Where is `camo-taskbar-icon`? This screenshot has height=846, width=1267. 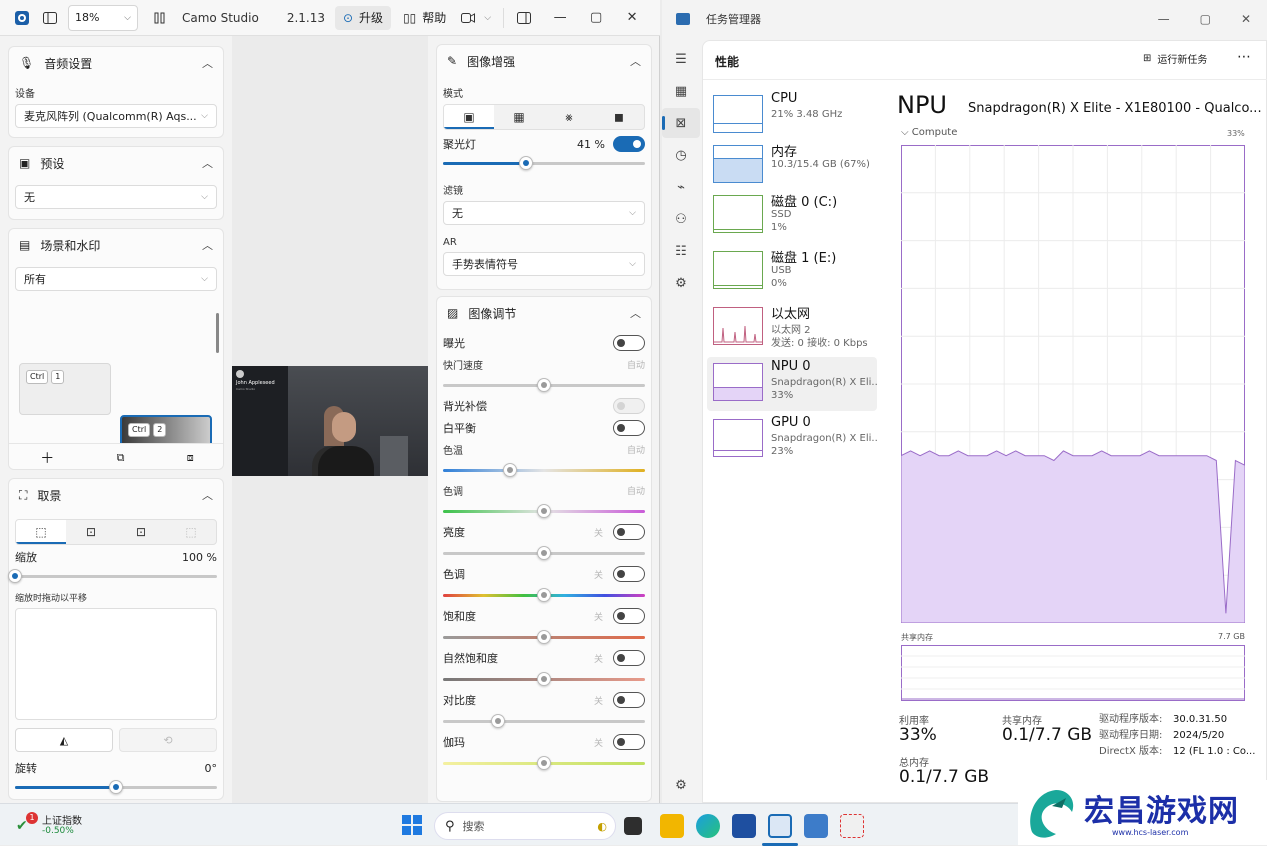 camo-taskbar-icon is located at coordinates (780, 826).